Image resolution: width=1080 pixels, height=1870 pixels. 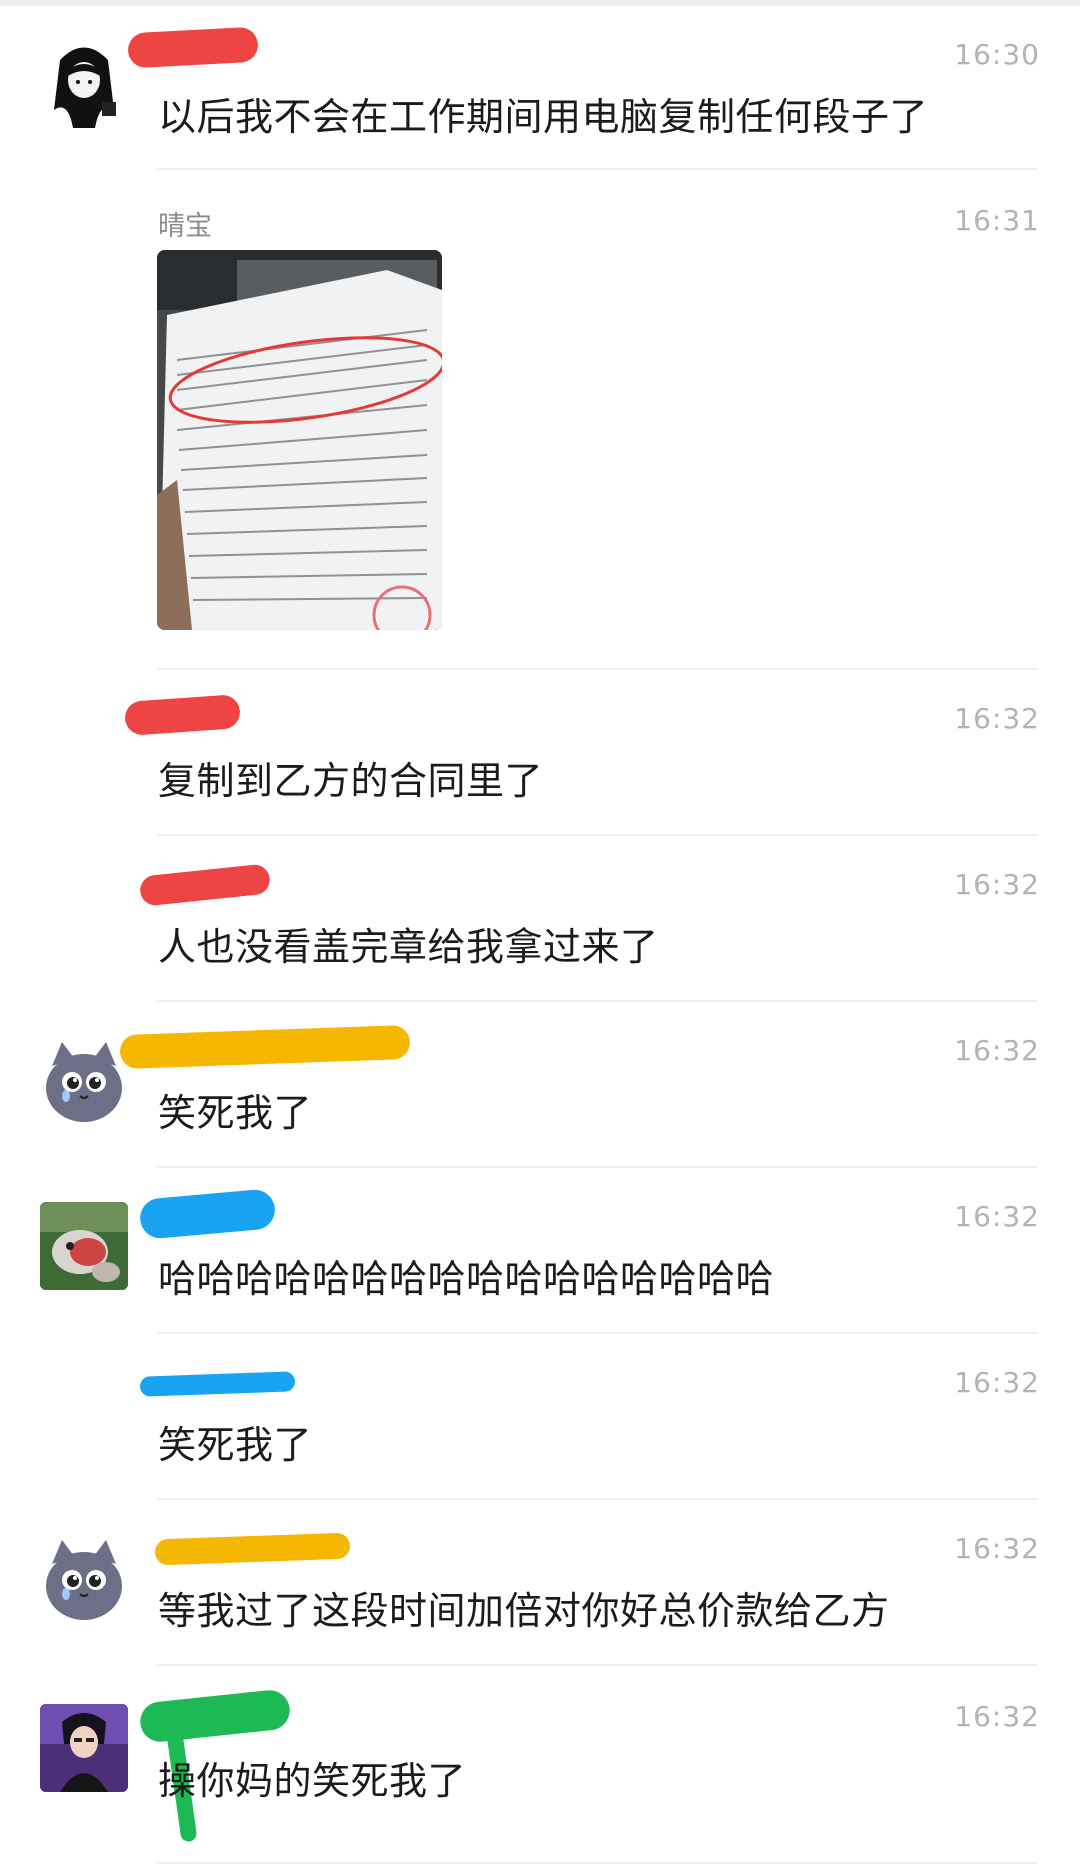 I want to click on message-text: 复制到乙方的合同里了, so click(x=351, y=781).